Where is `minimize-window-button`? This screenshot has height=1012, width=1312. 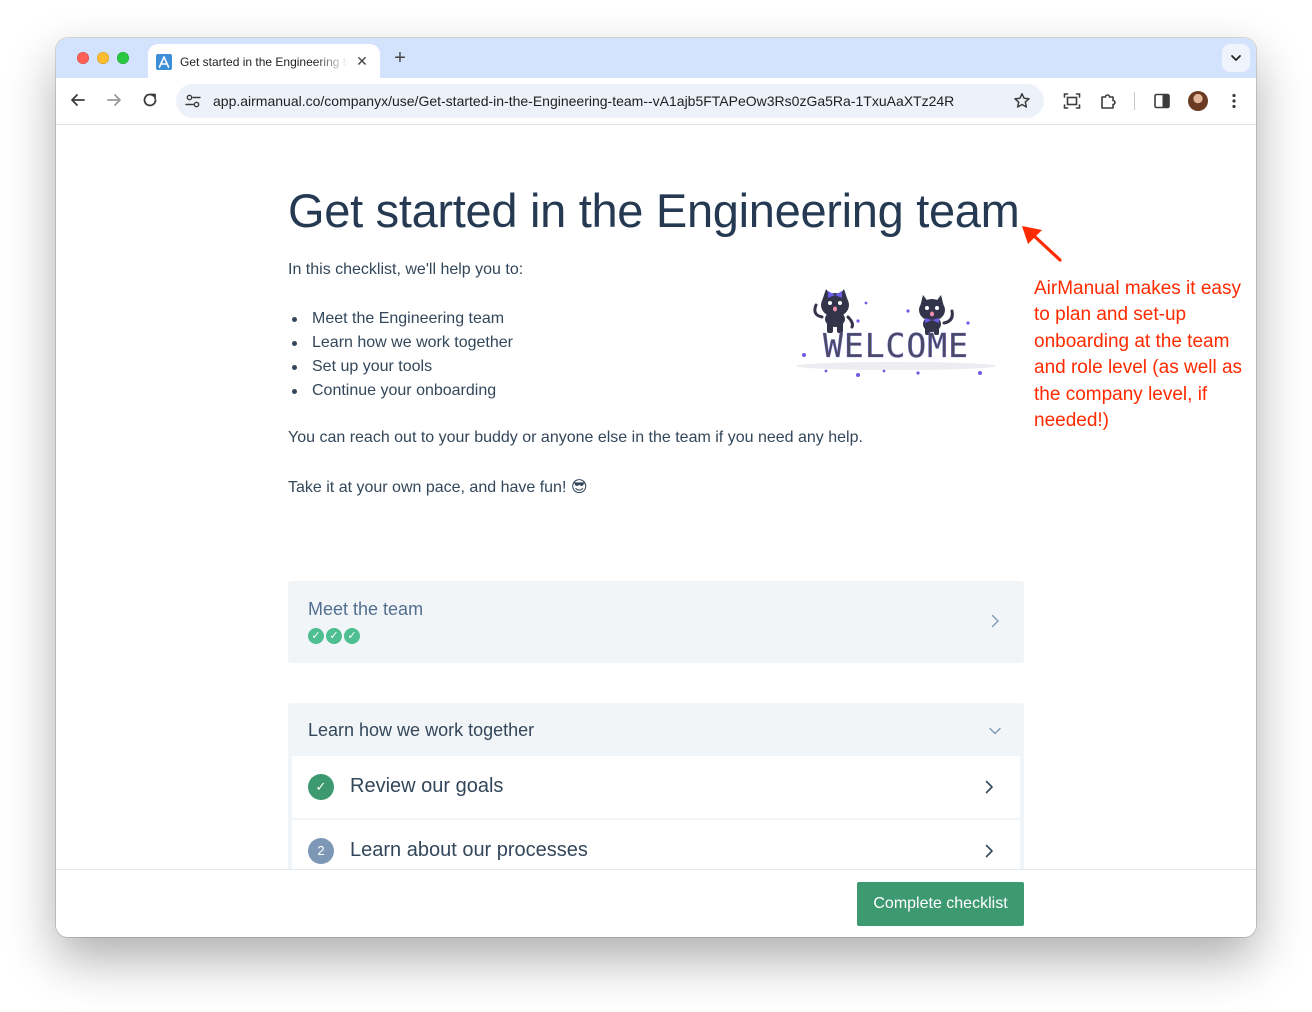
minimize-window-button is located at coordinates (103, 58).